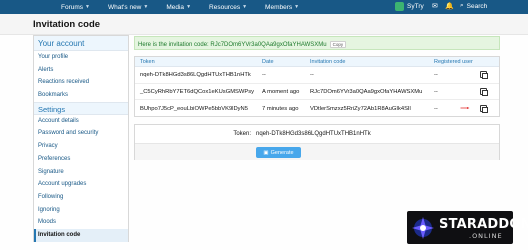 The image size is (528, 250). Describe the element at coordinates (279, 7) in the screenshot. I see `nav-members-label: Members` at that location.